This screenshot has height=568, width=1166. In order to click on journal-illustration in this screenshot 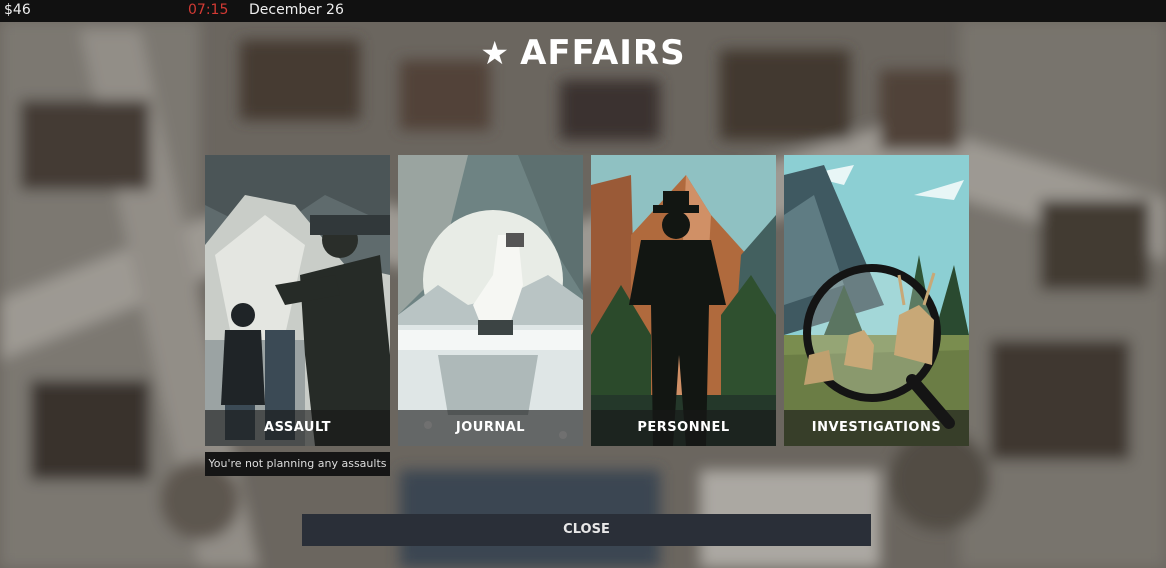, I will do `click(490, 300)`.